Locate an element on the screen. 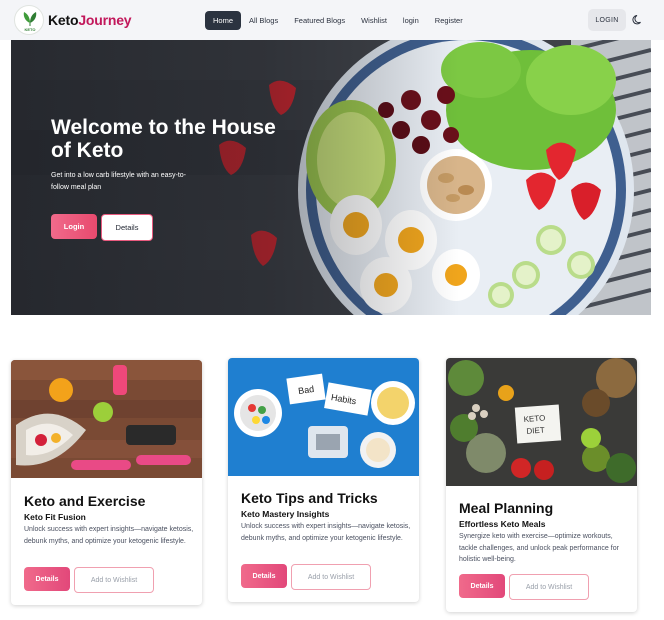 The height and width of the screenshot is (620, 664). card-title: Meal Planning is located at coordinates (506, 508).